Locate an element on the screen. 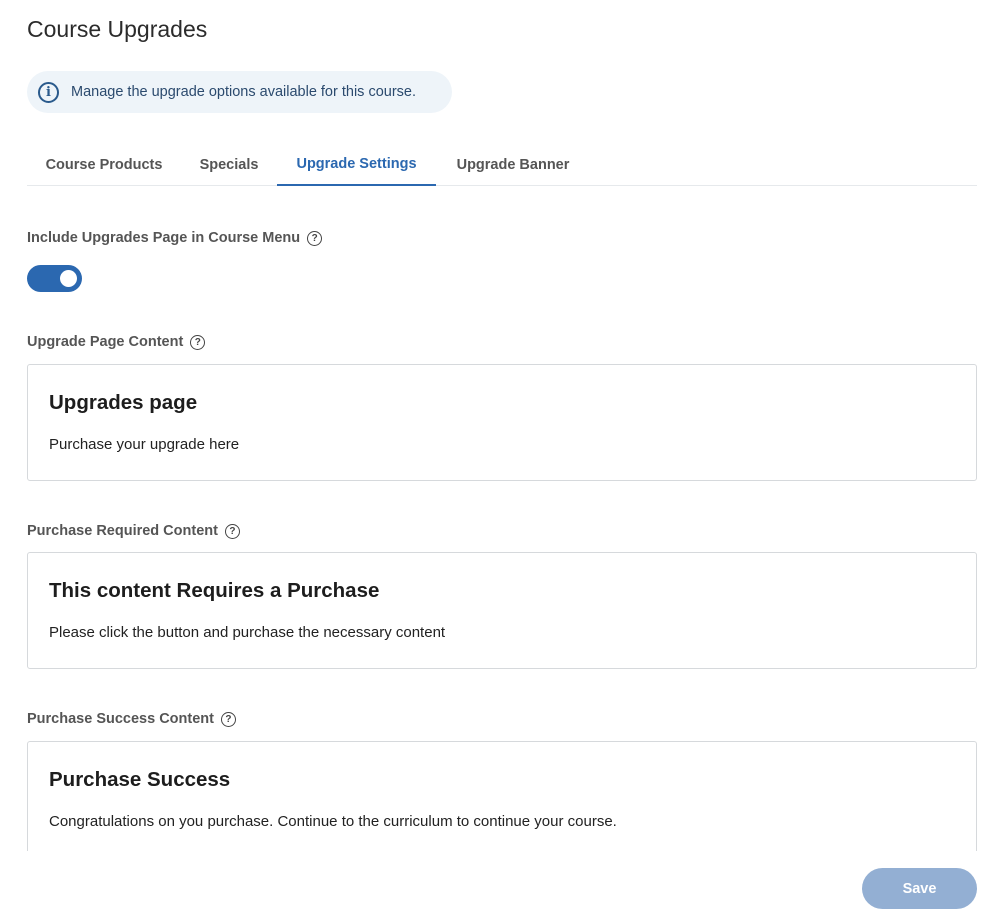 This screenshot has height=921, width=1001. upgrade-page-editor: Upgrades page Purchase your upgrade here is located at coordinates (502, 422).